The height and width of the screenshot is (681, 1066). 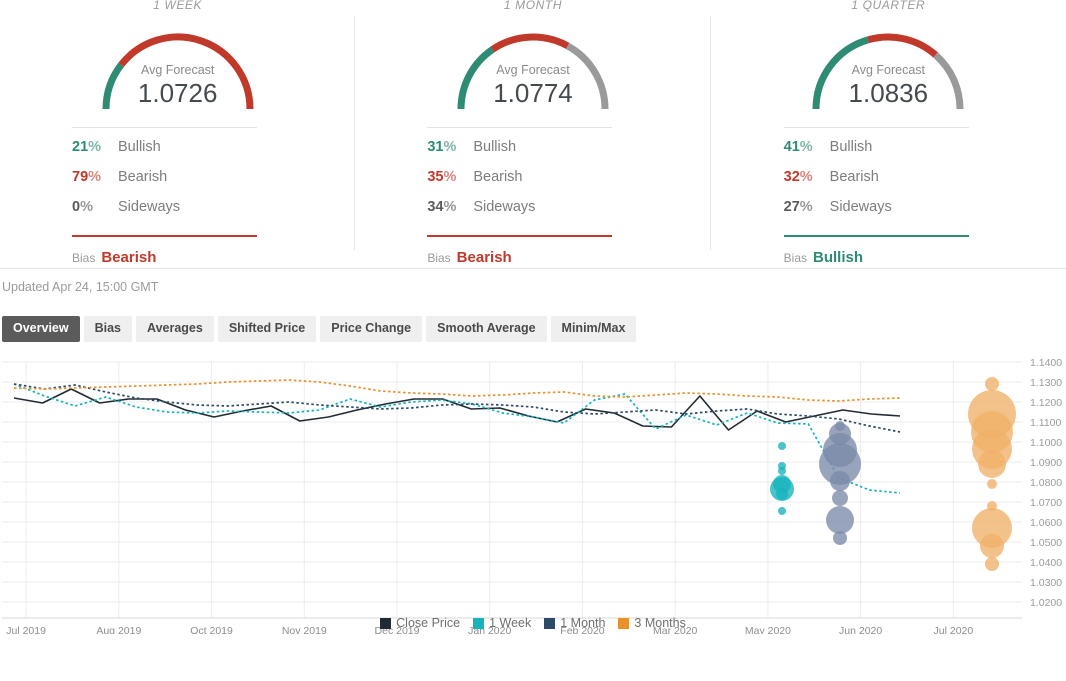 I want to click on y-axis-tick-label: 1.1300, so click(x=1046, y=383).